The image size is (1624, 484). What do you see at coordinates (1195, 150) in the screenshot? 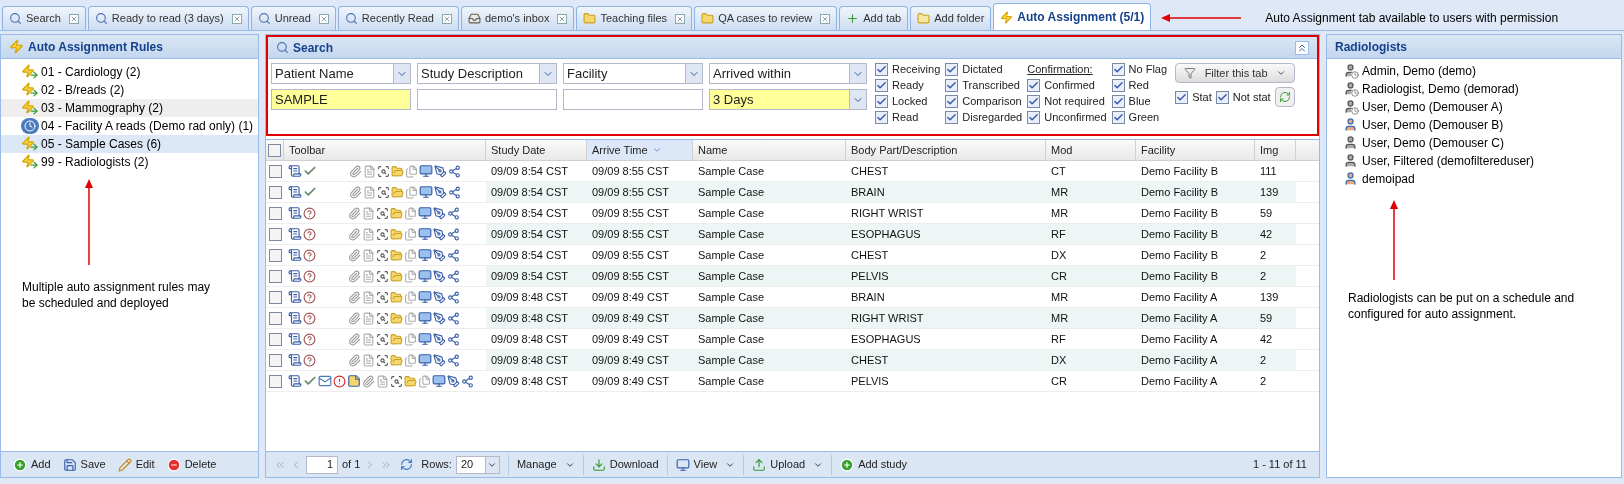
I see `column-header: Facility` at bounding box center [1195, 150].